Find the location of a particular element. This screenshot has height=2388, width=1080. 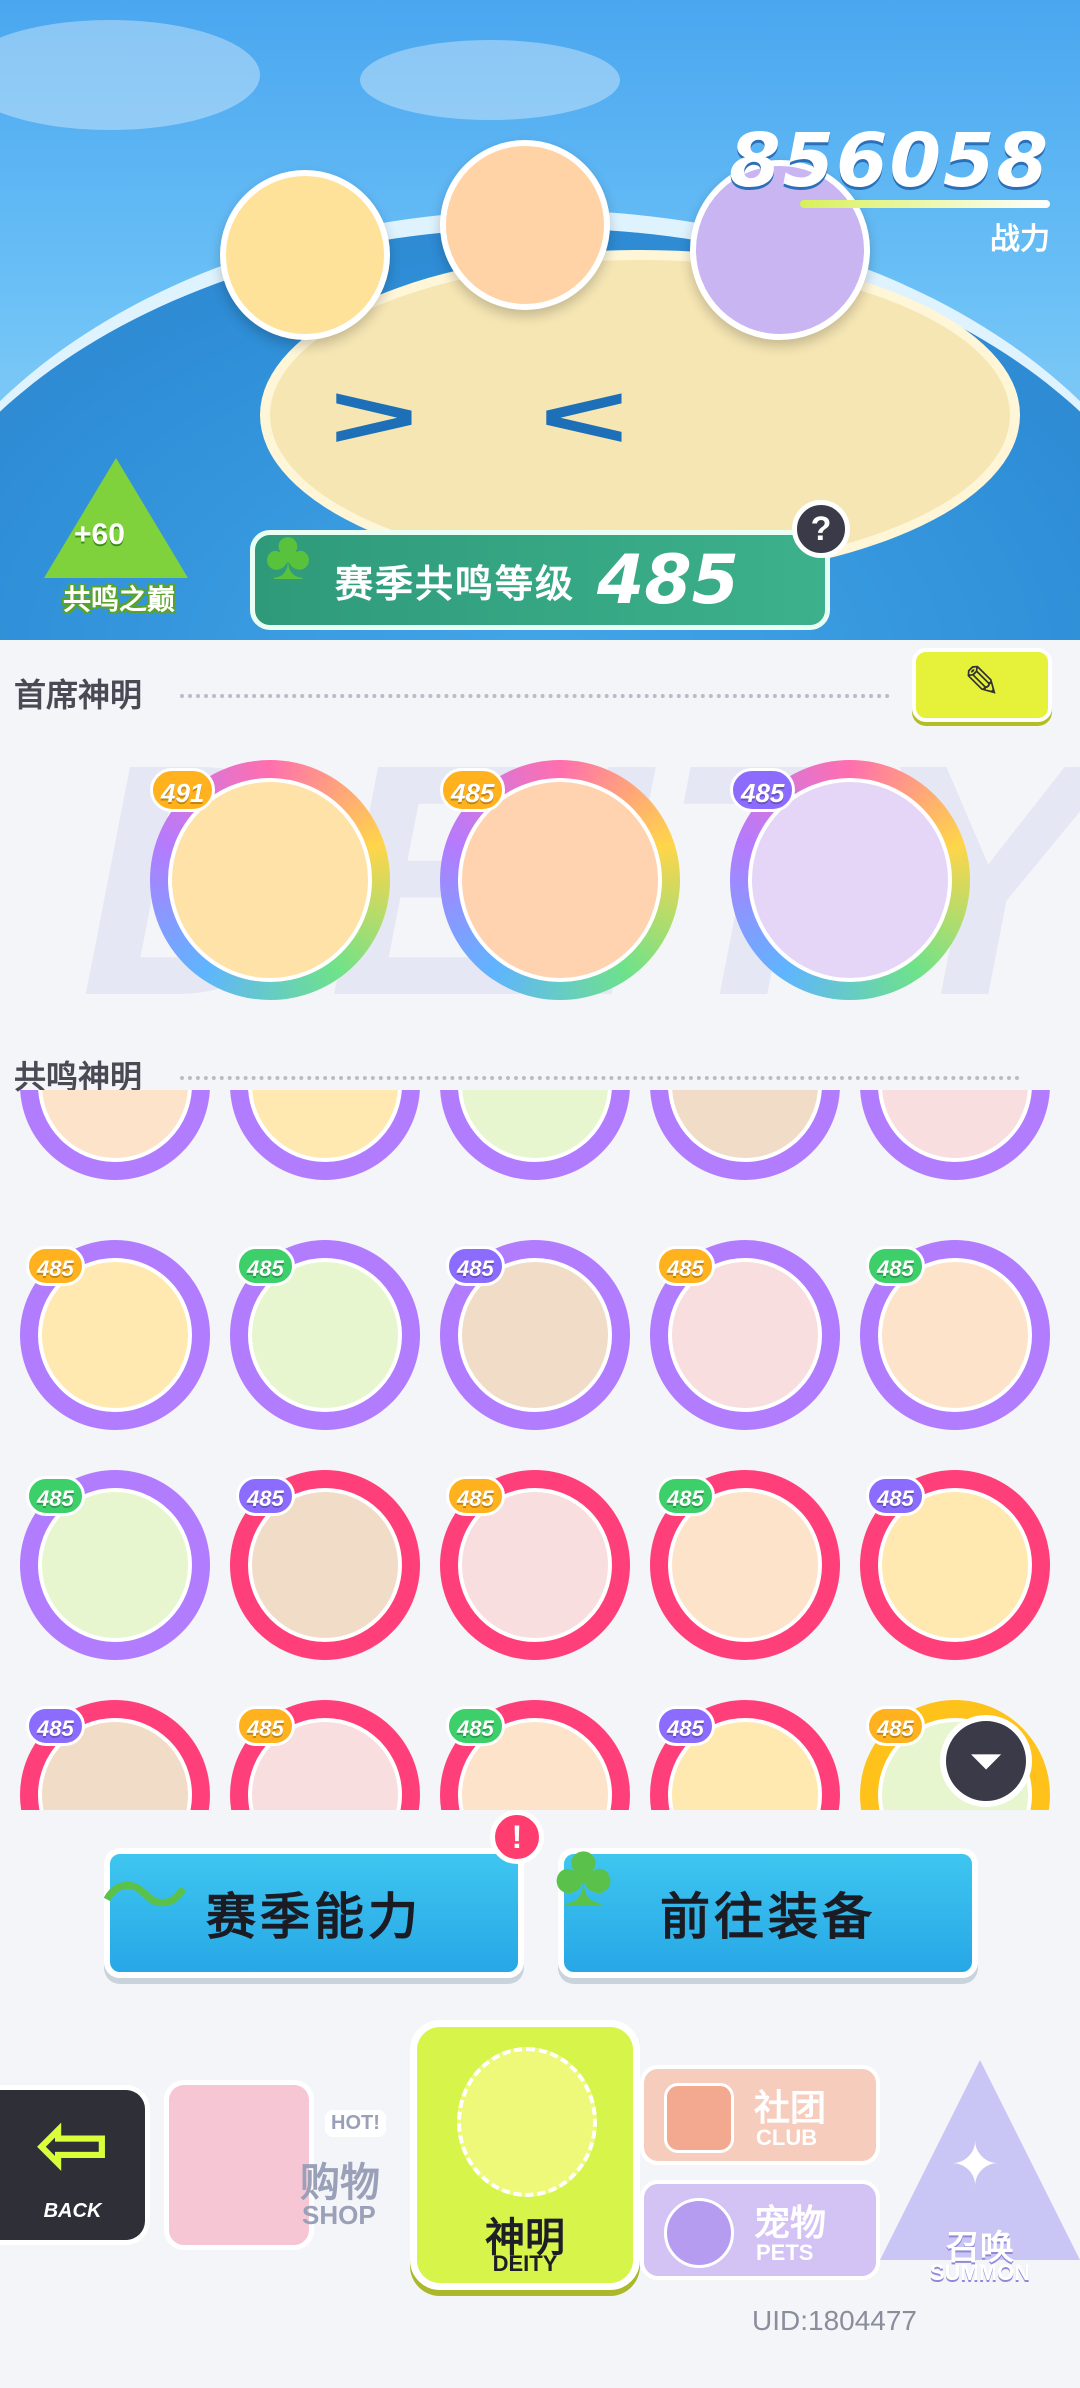

nav-club-sublabel: CLUB is located at coordinates (787, 2137).